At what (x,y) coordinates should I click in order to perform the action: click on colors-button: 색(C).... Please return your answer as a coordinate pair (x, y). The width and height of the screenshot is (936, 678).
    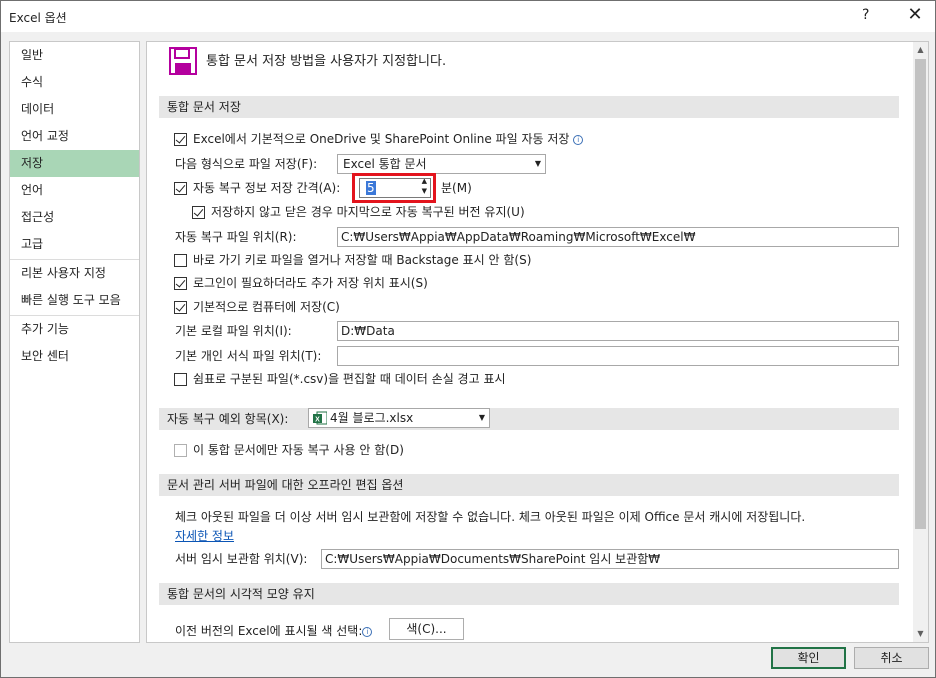
    Looking at the image, I should click on (426, 629).